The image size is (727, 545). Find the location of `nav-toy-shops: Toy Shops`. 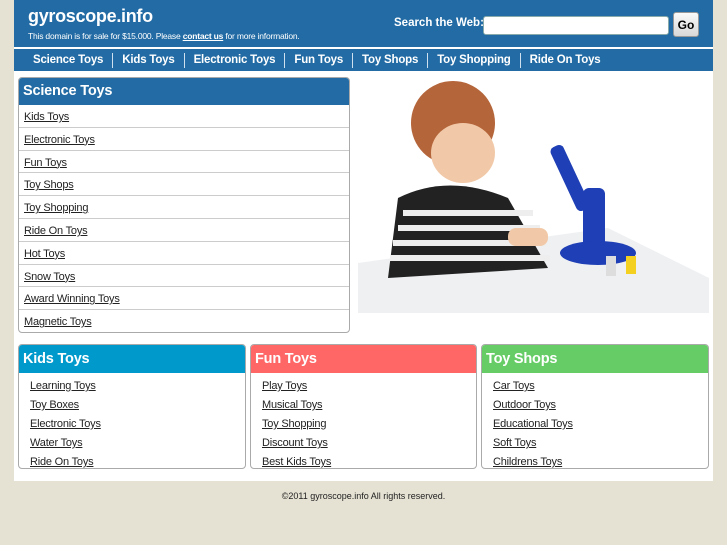

nav-toy-shops: Toy Shops is located at coordinates (389, 60).